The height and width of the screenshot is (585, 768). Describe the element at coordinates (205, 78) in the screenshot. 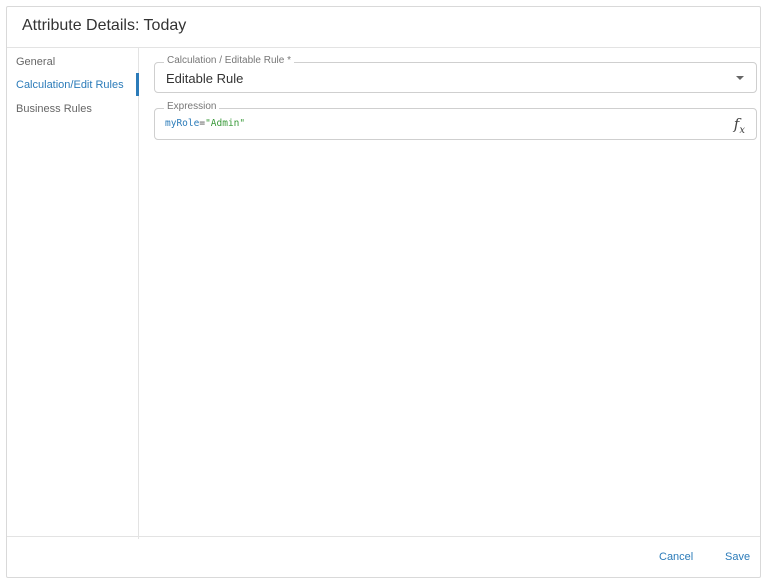

I see `calculation-editable-rule-value: Editable Rule` at that location.